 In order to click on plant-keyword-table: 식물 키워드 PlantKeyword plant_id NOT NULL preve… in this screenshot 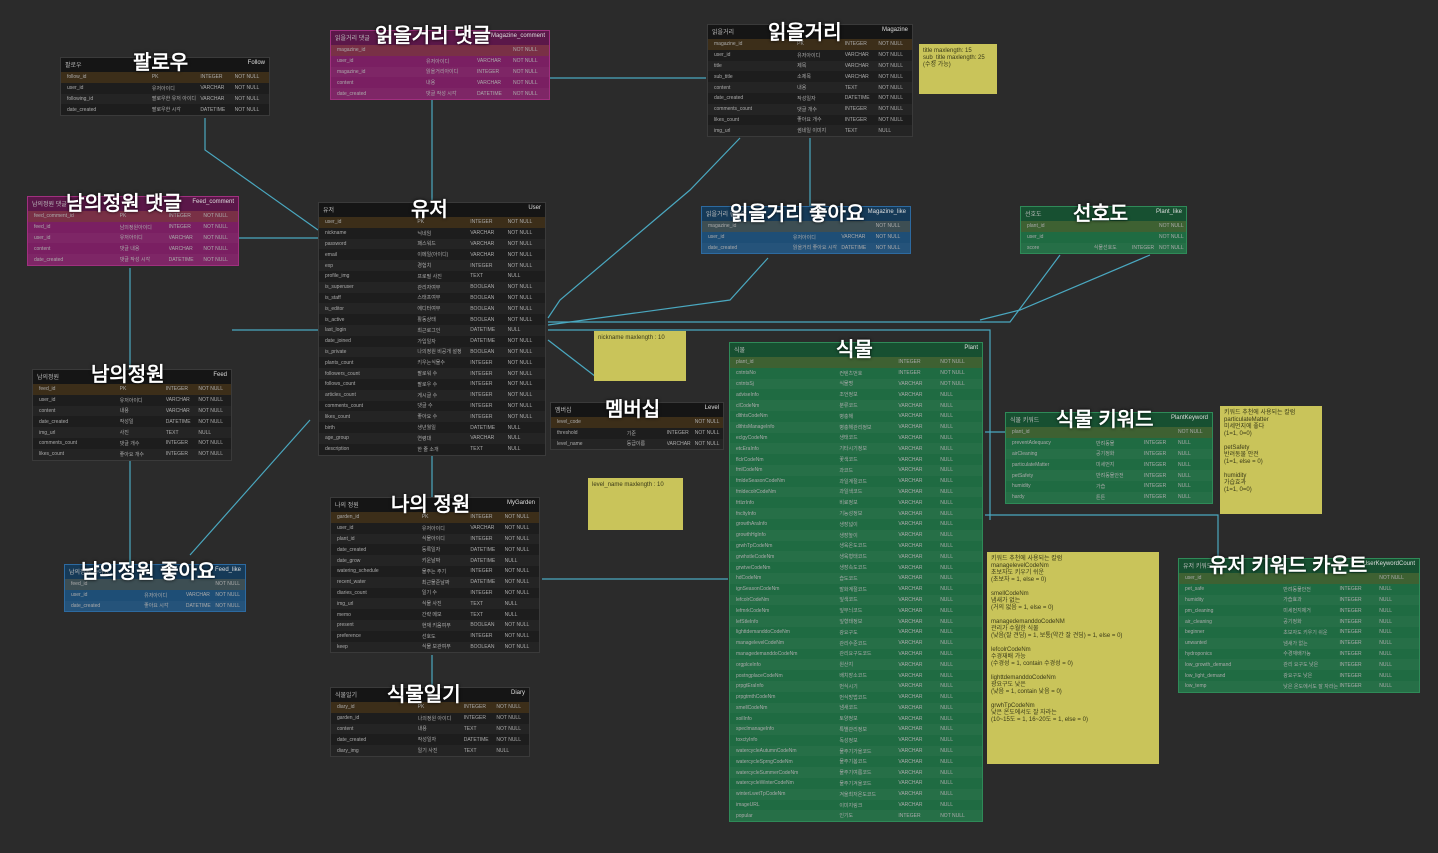, I will do `click(1109, 456)`.